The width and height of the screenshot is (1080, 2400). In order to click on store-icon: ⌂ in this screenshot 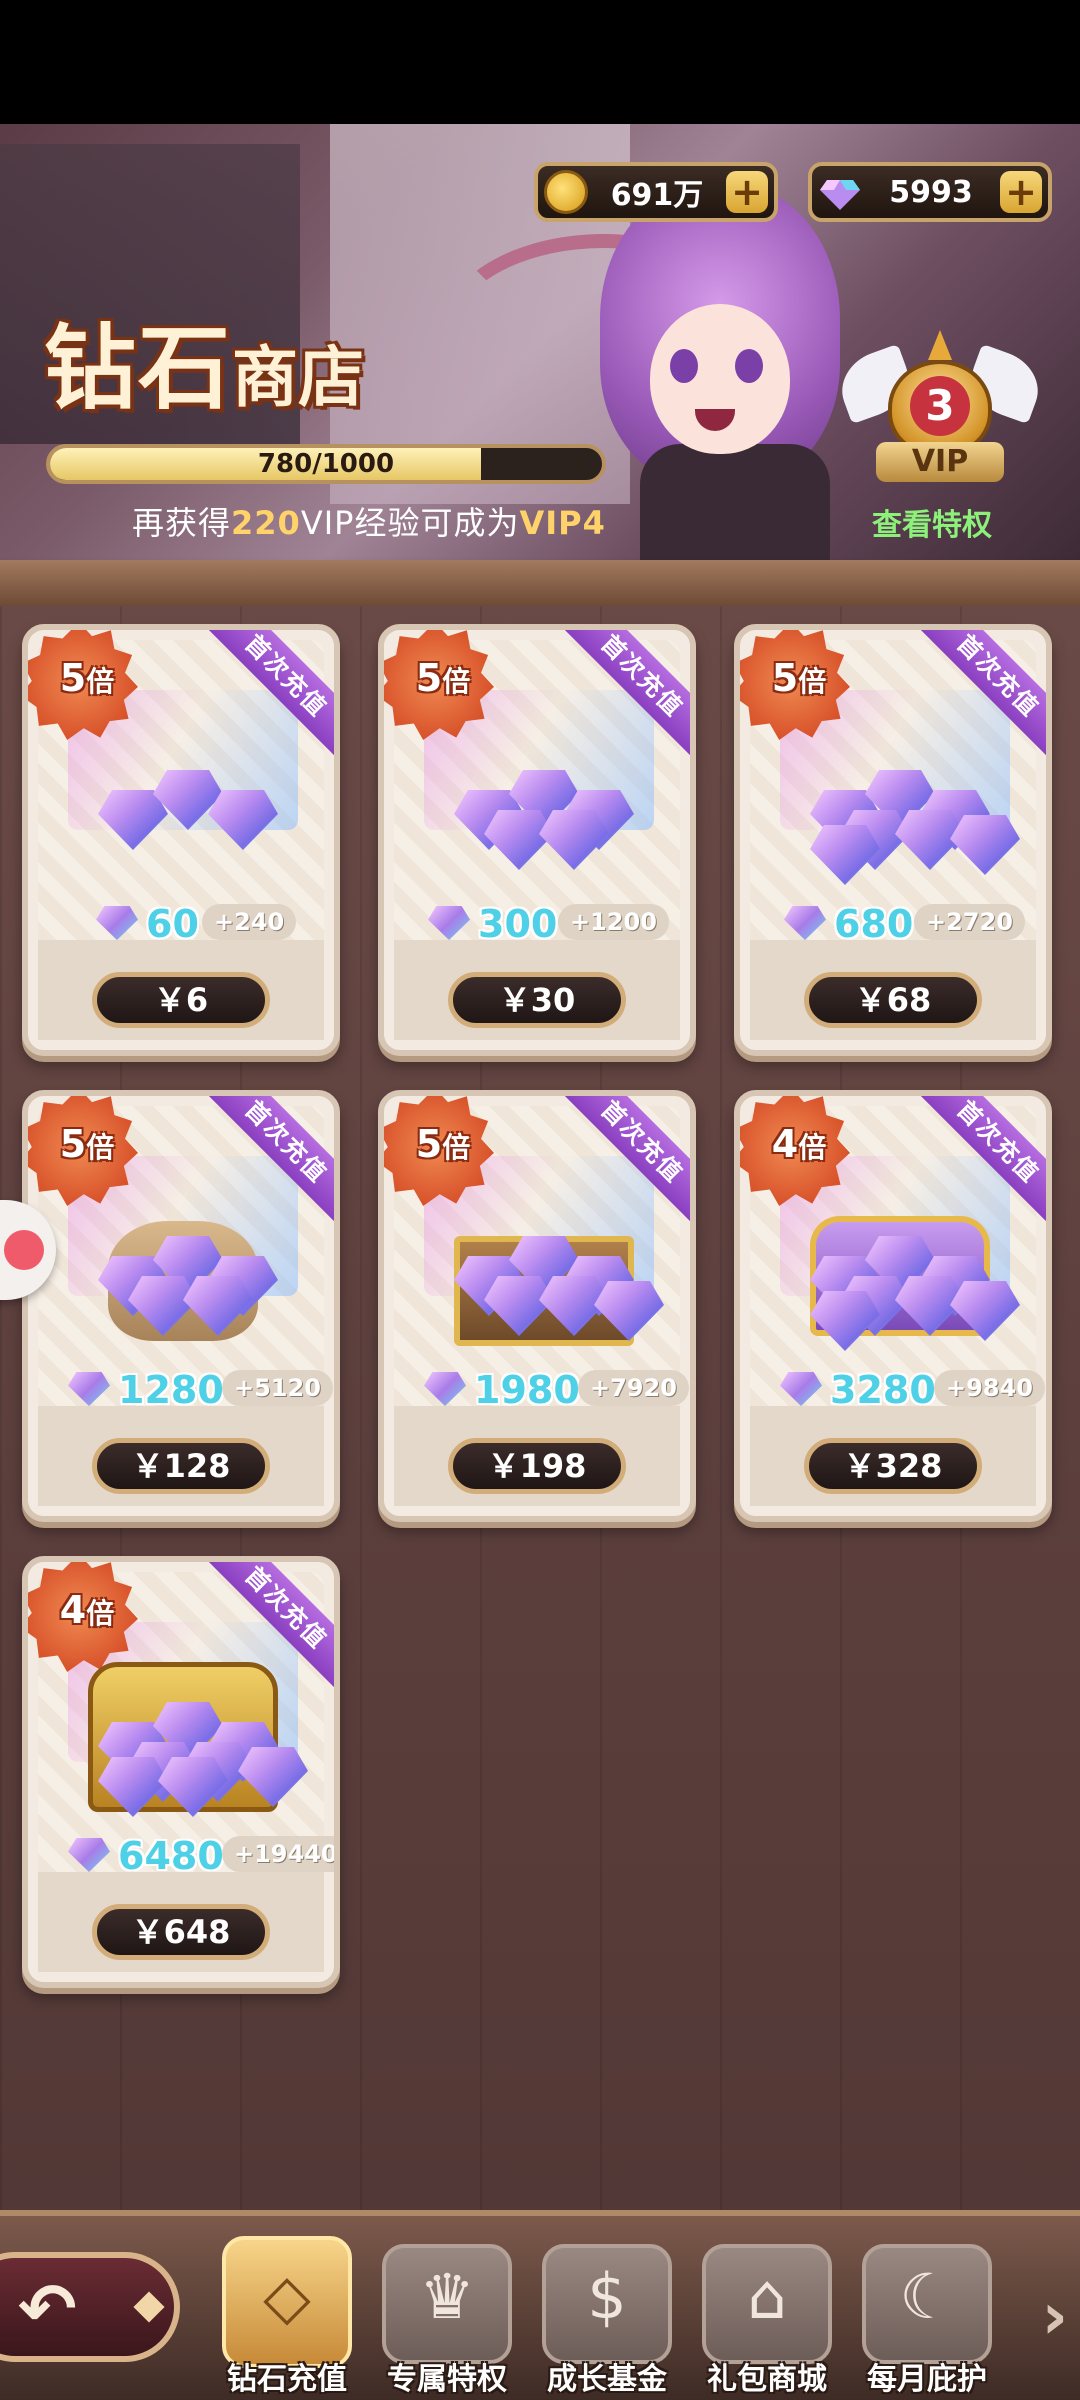, I will do `click(767, 2296)`.